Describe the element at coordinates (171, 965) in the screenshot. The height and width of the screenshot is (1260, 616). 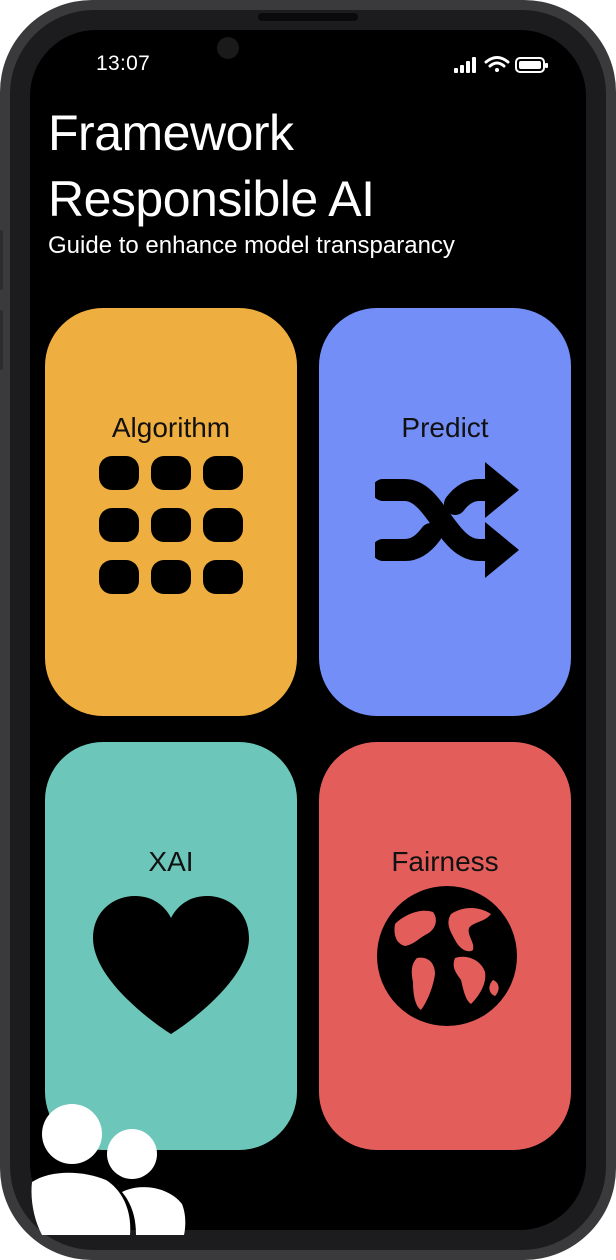
I see `heart-icon` at that location.